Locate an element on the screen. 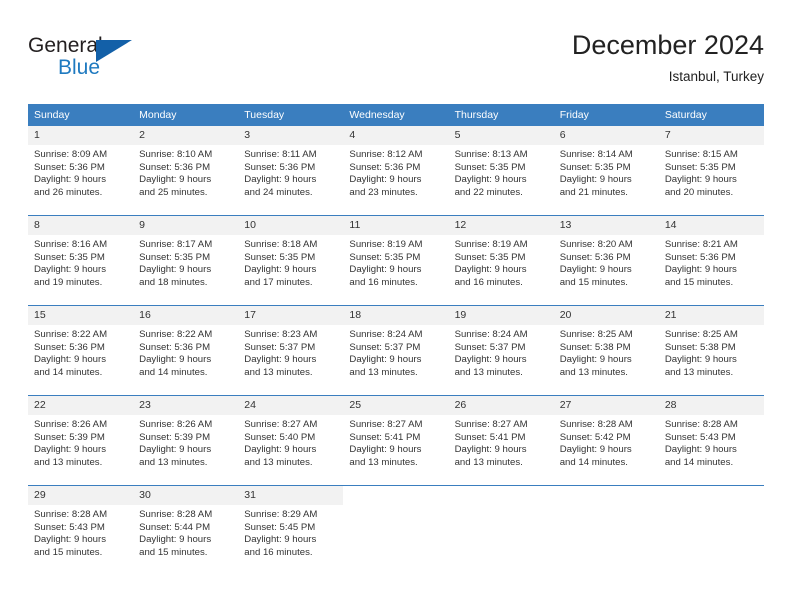  logo-word-blue: Blue is located at coordinates (79, 67).